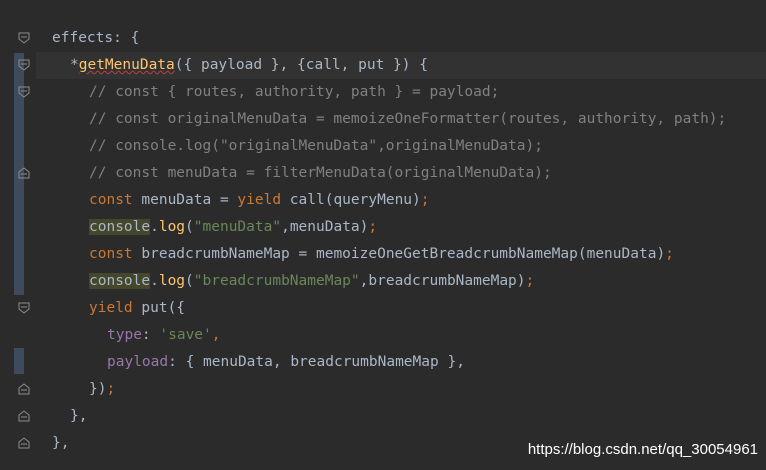 The height and width of the screenshot is (470, 766). Describe the element at coordinates (276, 281) in the screenshot. I see `string-literal: "breadcrumbNameMap"` at that location.